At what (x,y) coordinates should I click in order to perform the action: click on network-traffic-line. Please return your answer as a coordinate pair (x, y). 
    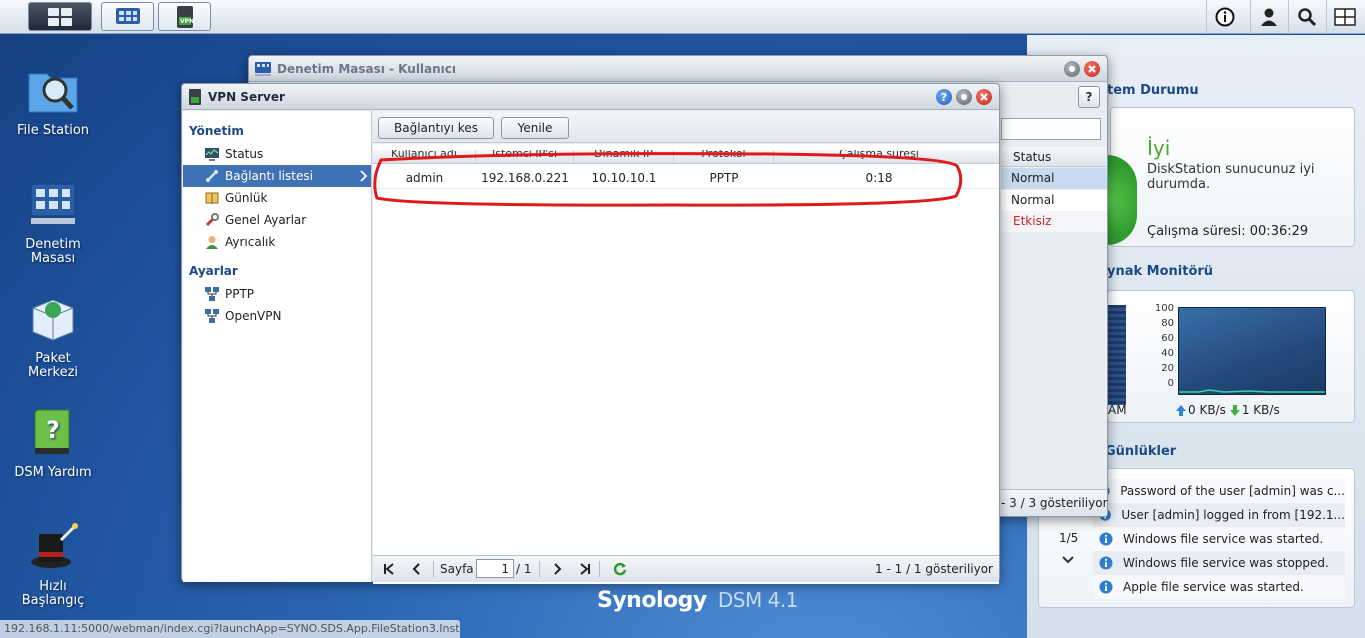
    Looking at the image, I should click on (1252, 391).